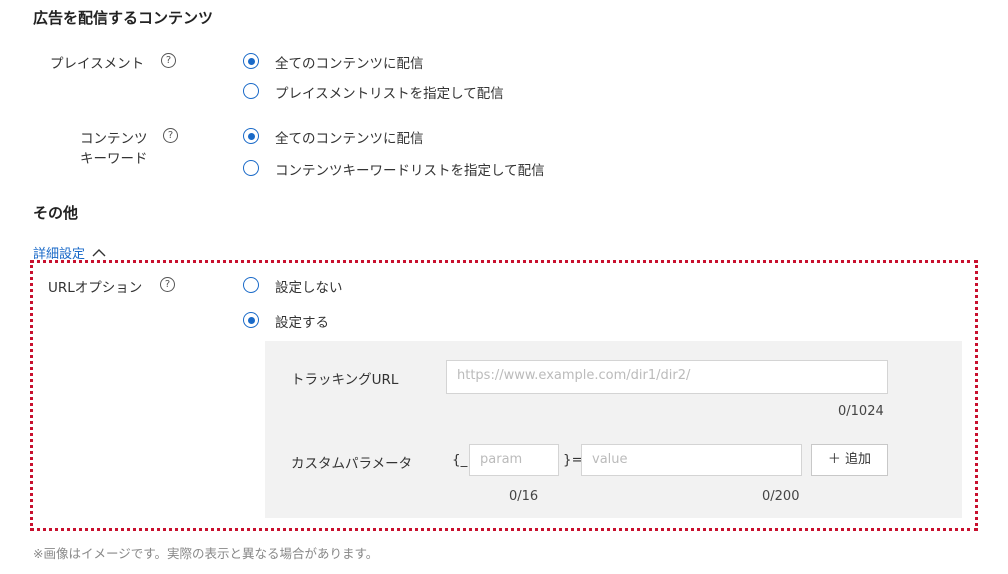  What do you see at coordinates (309, 286) in the screenshot?
I see `url-option-none: 設定しない` at bounding box center [309, 286].